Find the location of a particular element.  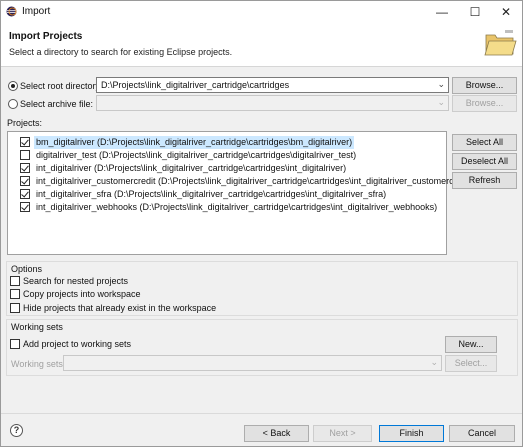

working-sets-combo: ⌄ is located at coordinates (252, 363).